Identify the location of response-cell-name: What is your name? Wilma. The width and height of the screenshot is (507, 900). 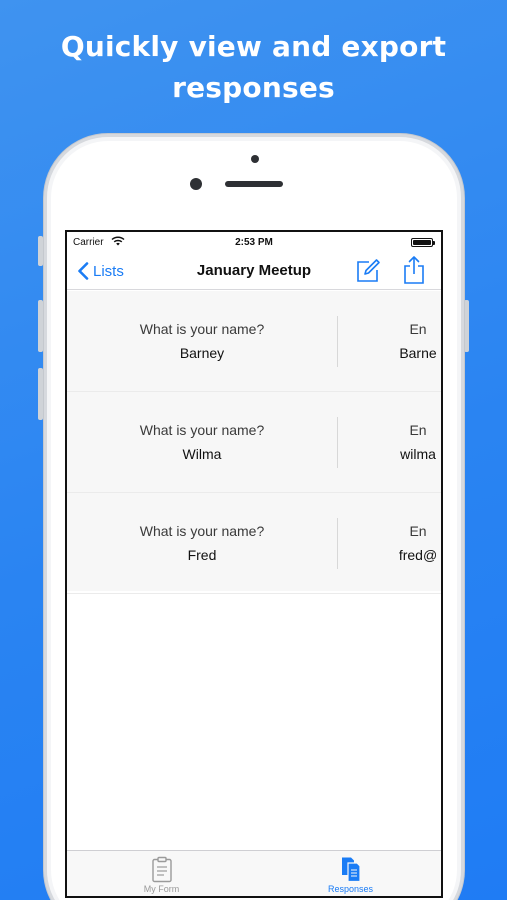
(202, 442).